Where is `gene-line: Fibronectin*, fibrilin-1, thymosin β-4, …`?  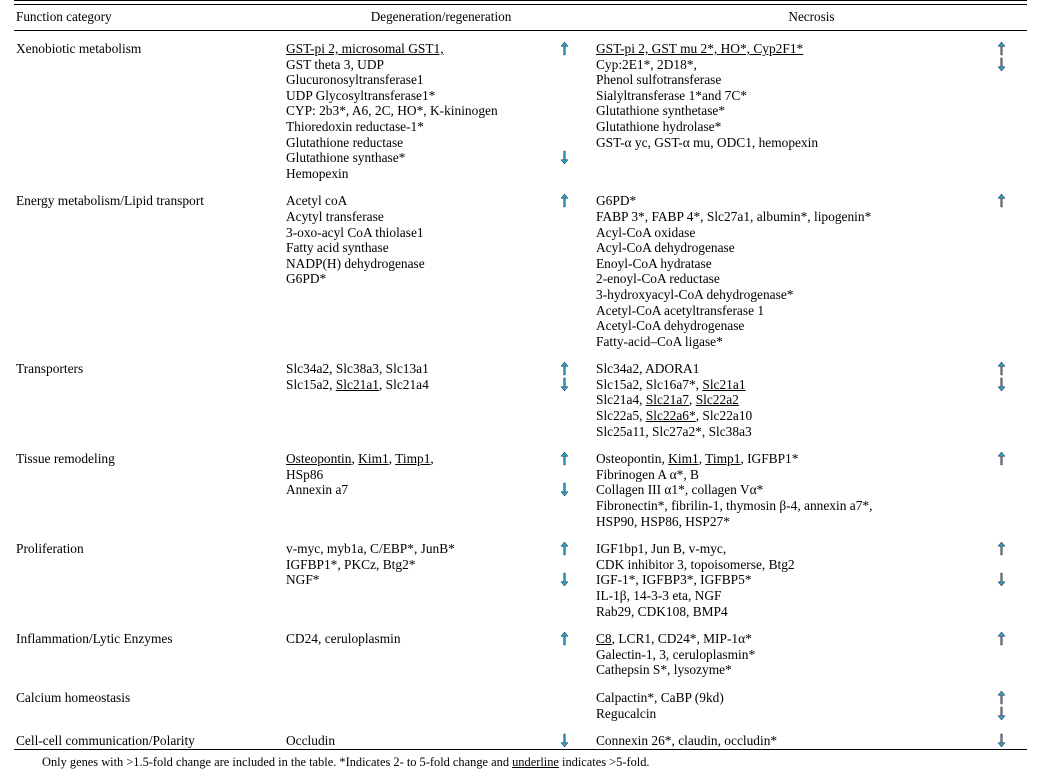
gene-line: Fibronectin*, fibrilin-1, thymosin β-4, … is located at coordinates (786, 506).